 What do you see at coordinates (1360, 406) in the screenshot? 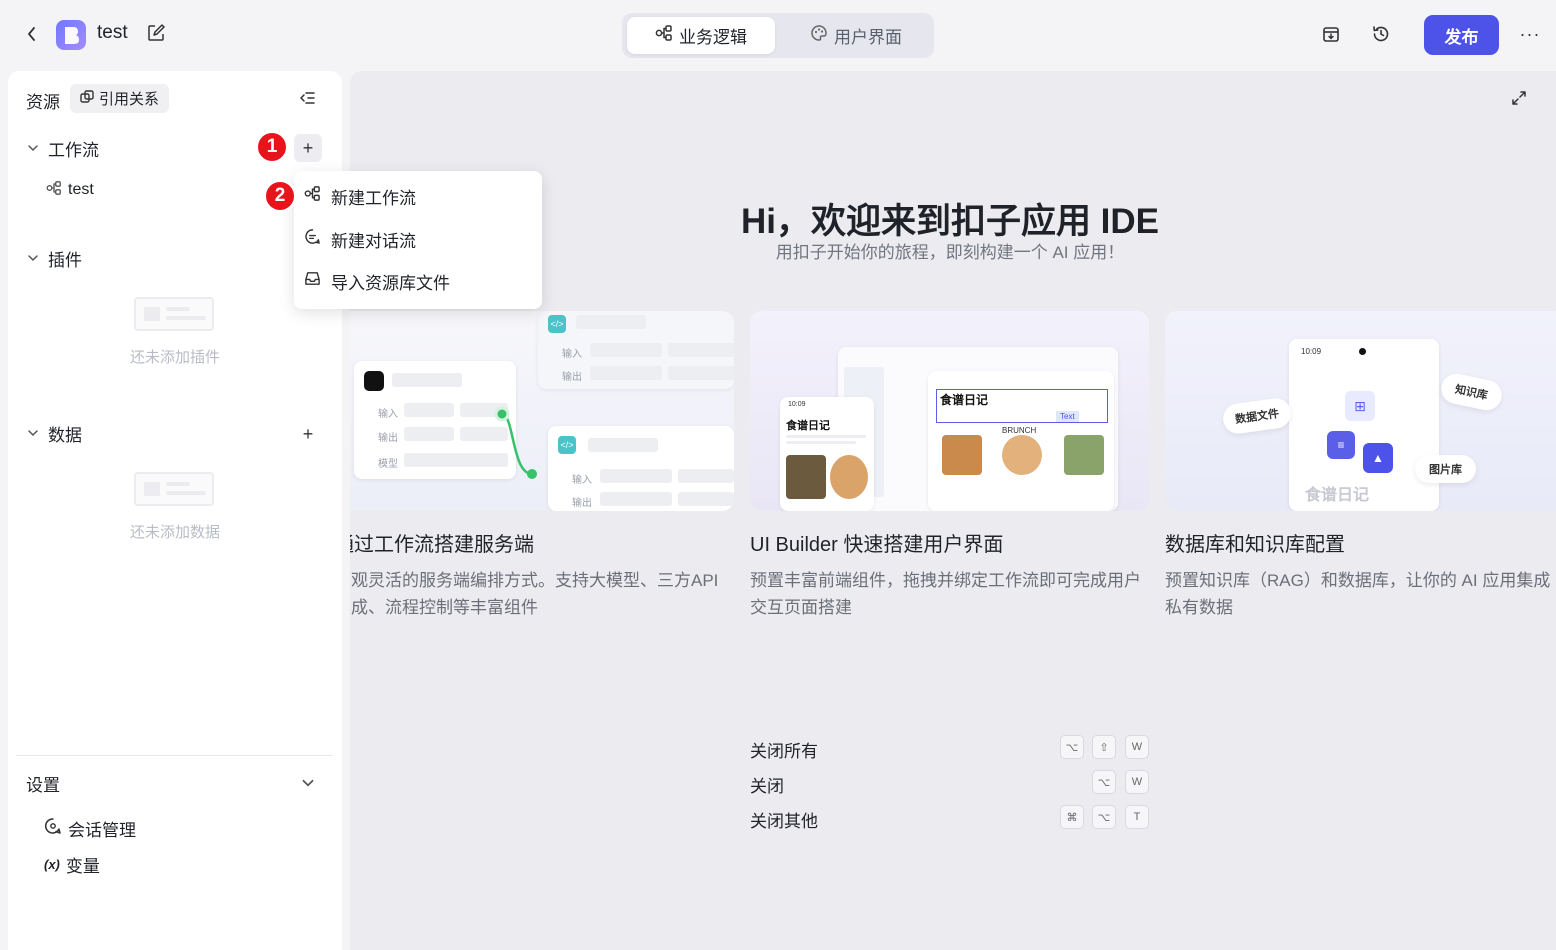
I see `grid-icon: ⊞` at bounding box center [1360, 406].